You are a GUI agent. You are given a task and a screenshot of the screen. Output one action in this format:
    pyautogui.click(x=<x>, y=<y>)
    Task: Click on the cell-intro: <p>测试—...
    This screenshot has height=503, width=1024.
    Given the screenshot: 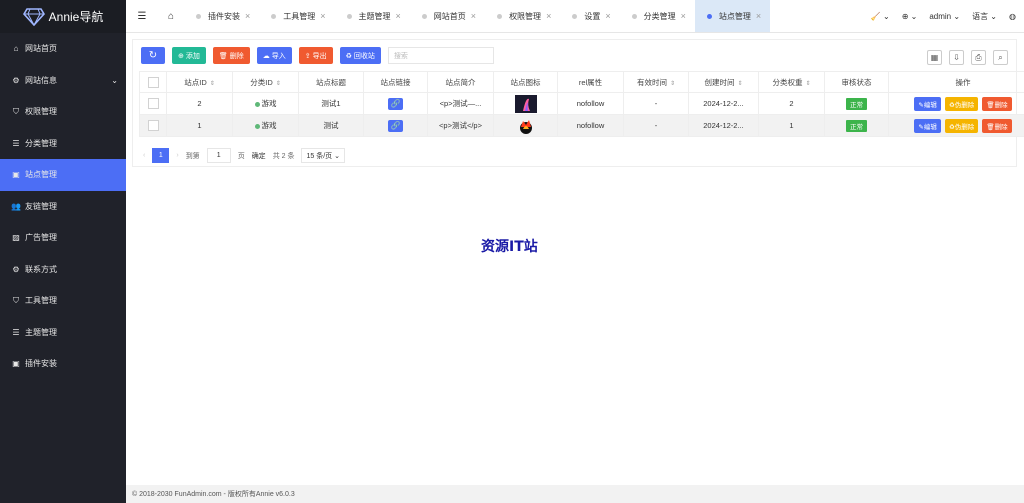 What is the action you would take?
    pyautogui.click(x=460, y=103)
    